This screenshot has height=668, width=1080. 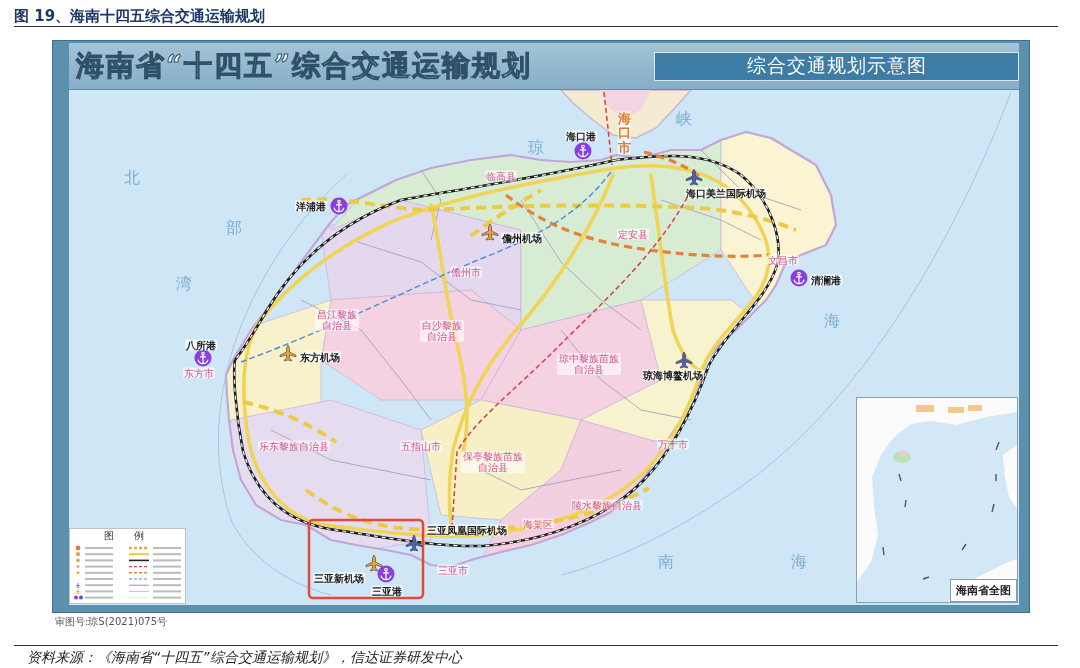 What do you see at coordinates (453, 570) in the screenshot?
I see `place-label: 三亚市` at bounding box center [453, 570].